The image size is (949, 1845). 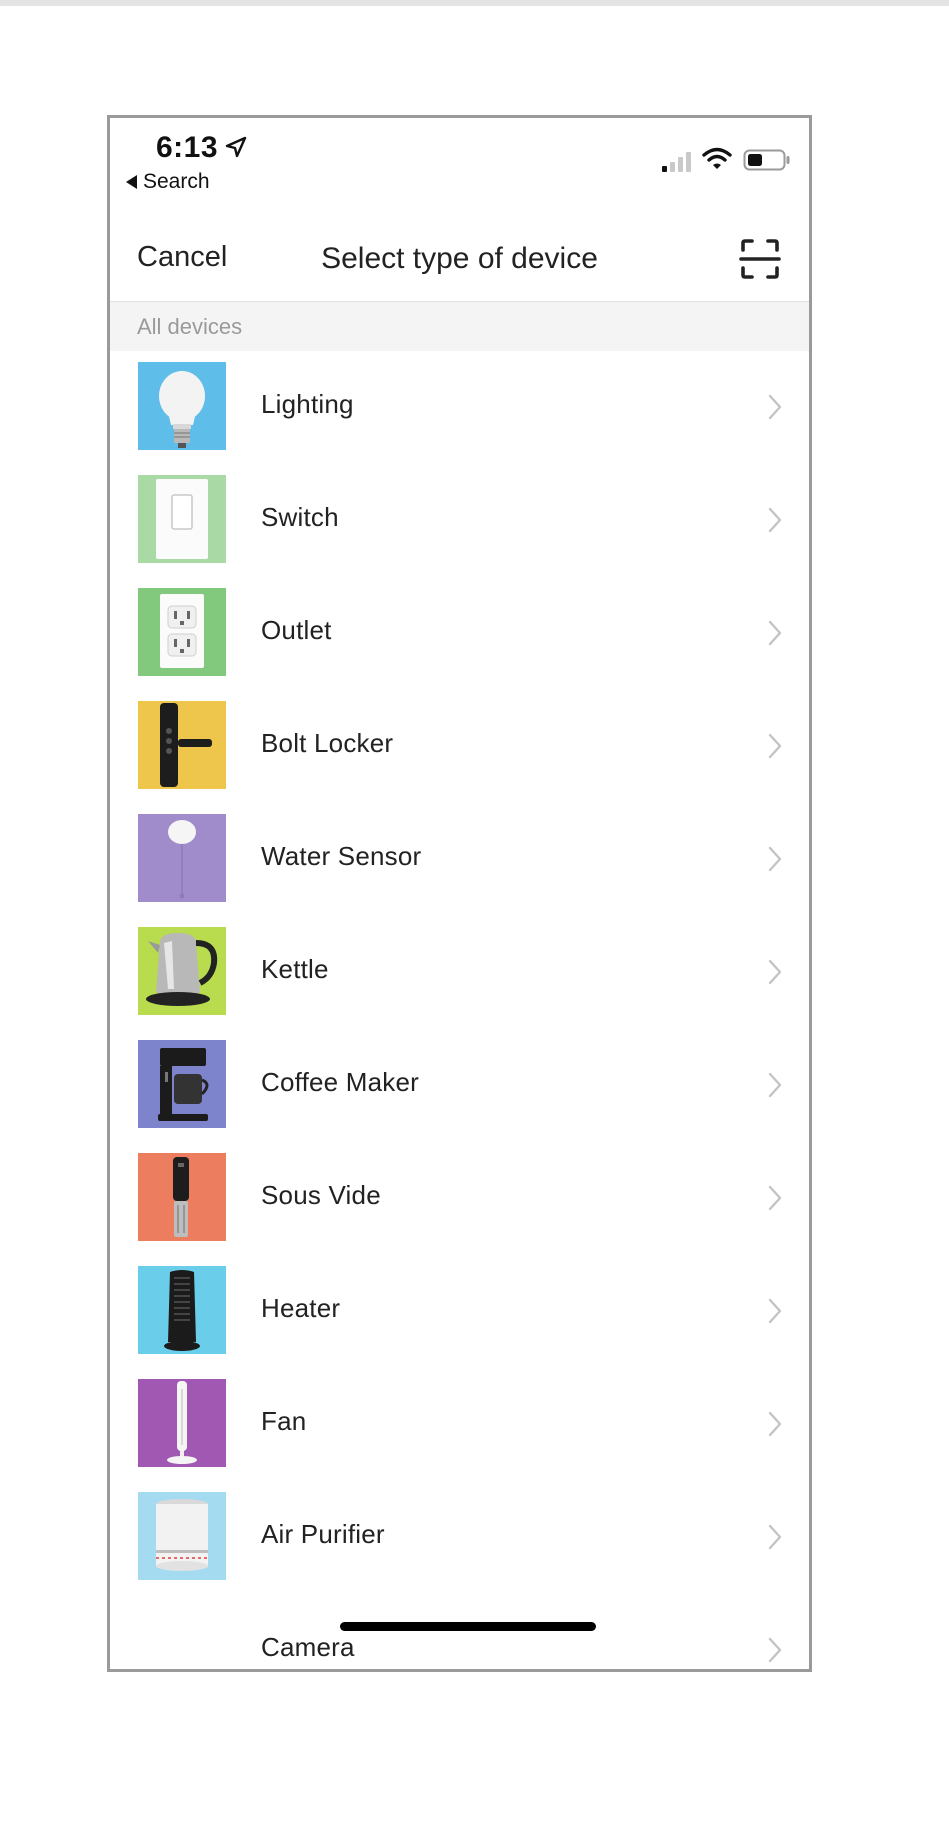 What do you see at coordinates (296, 630) in the screenshot?
I see `device-label: Outlet` at bounding box center [296, 630].